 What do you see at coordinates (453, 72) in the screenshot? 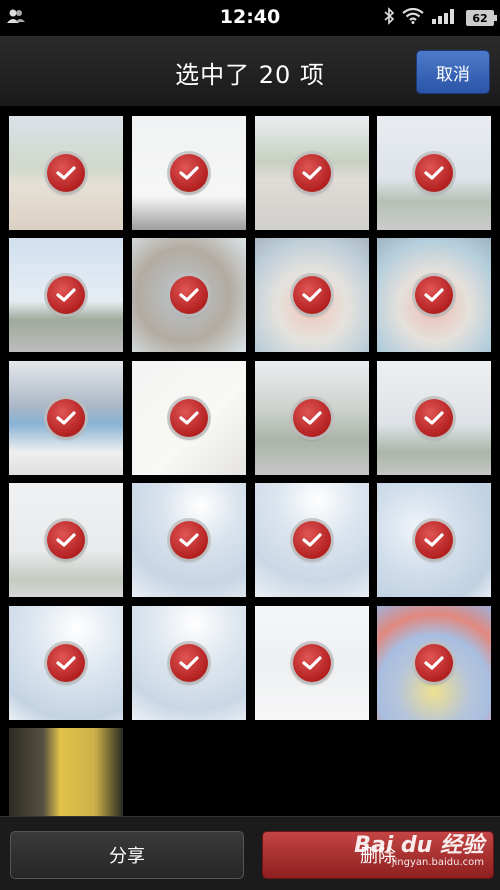
I see `cancel-button: 取消` at bounding box center [453, 72].